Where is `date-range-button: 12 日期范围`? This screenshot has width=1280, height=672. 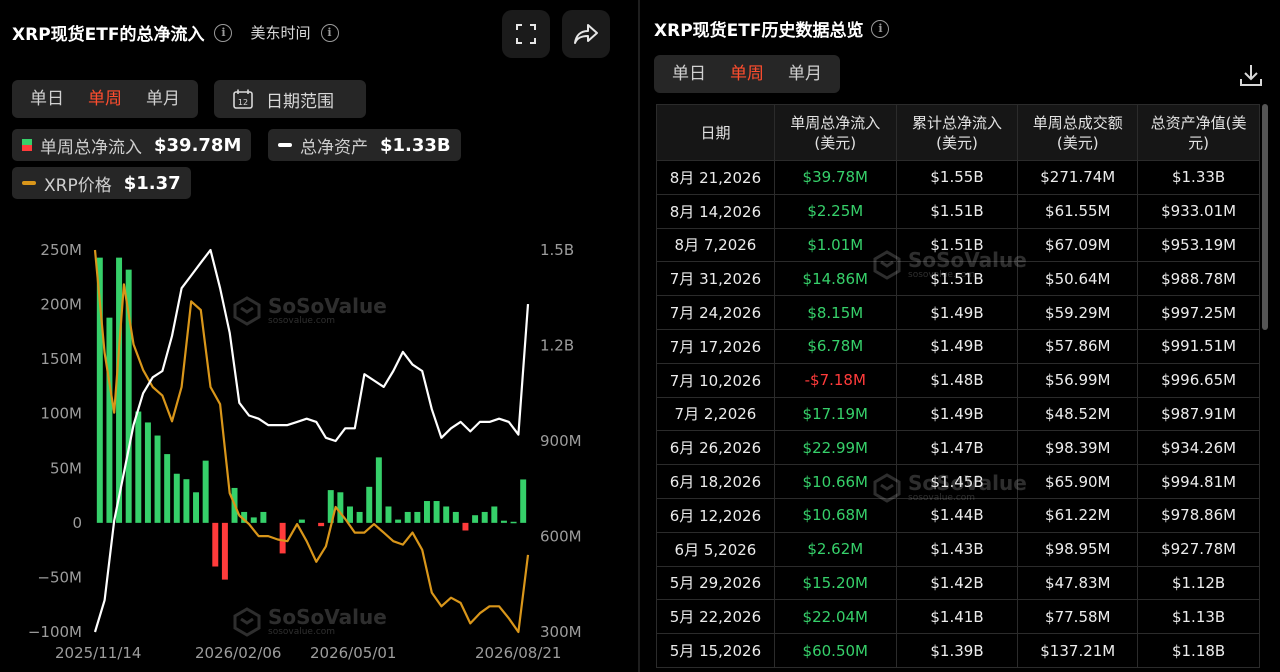 date-range-button: 12 日期范围 is located at coordinates (290, 99).